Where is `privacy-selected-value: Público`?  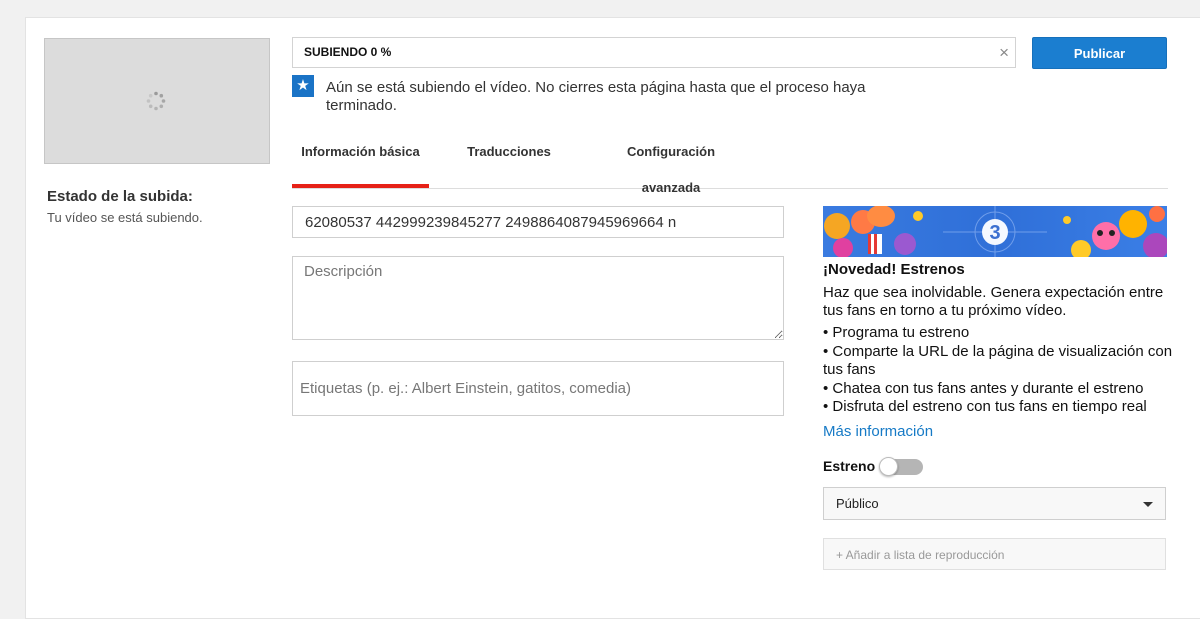
privacy-selected-value: Público is located at coordinates (857, 503).